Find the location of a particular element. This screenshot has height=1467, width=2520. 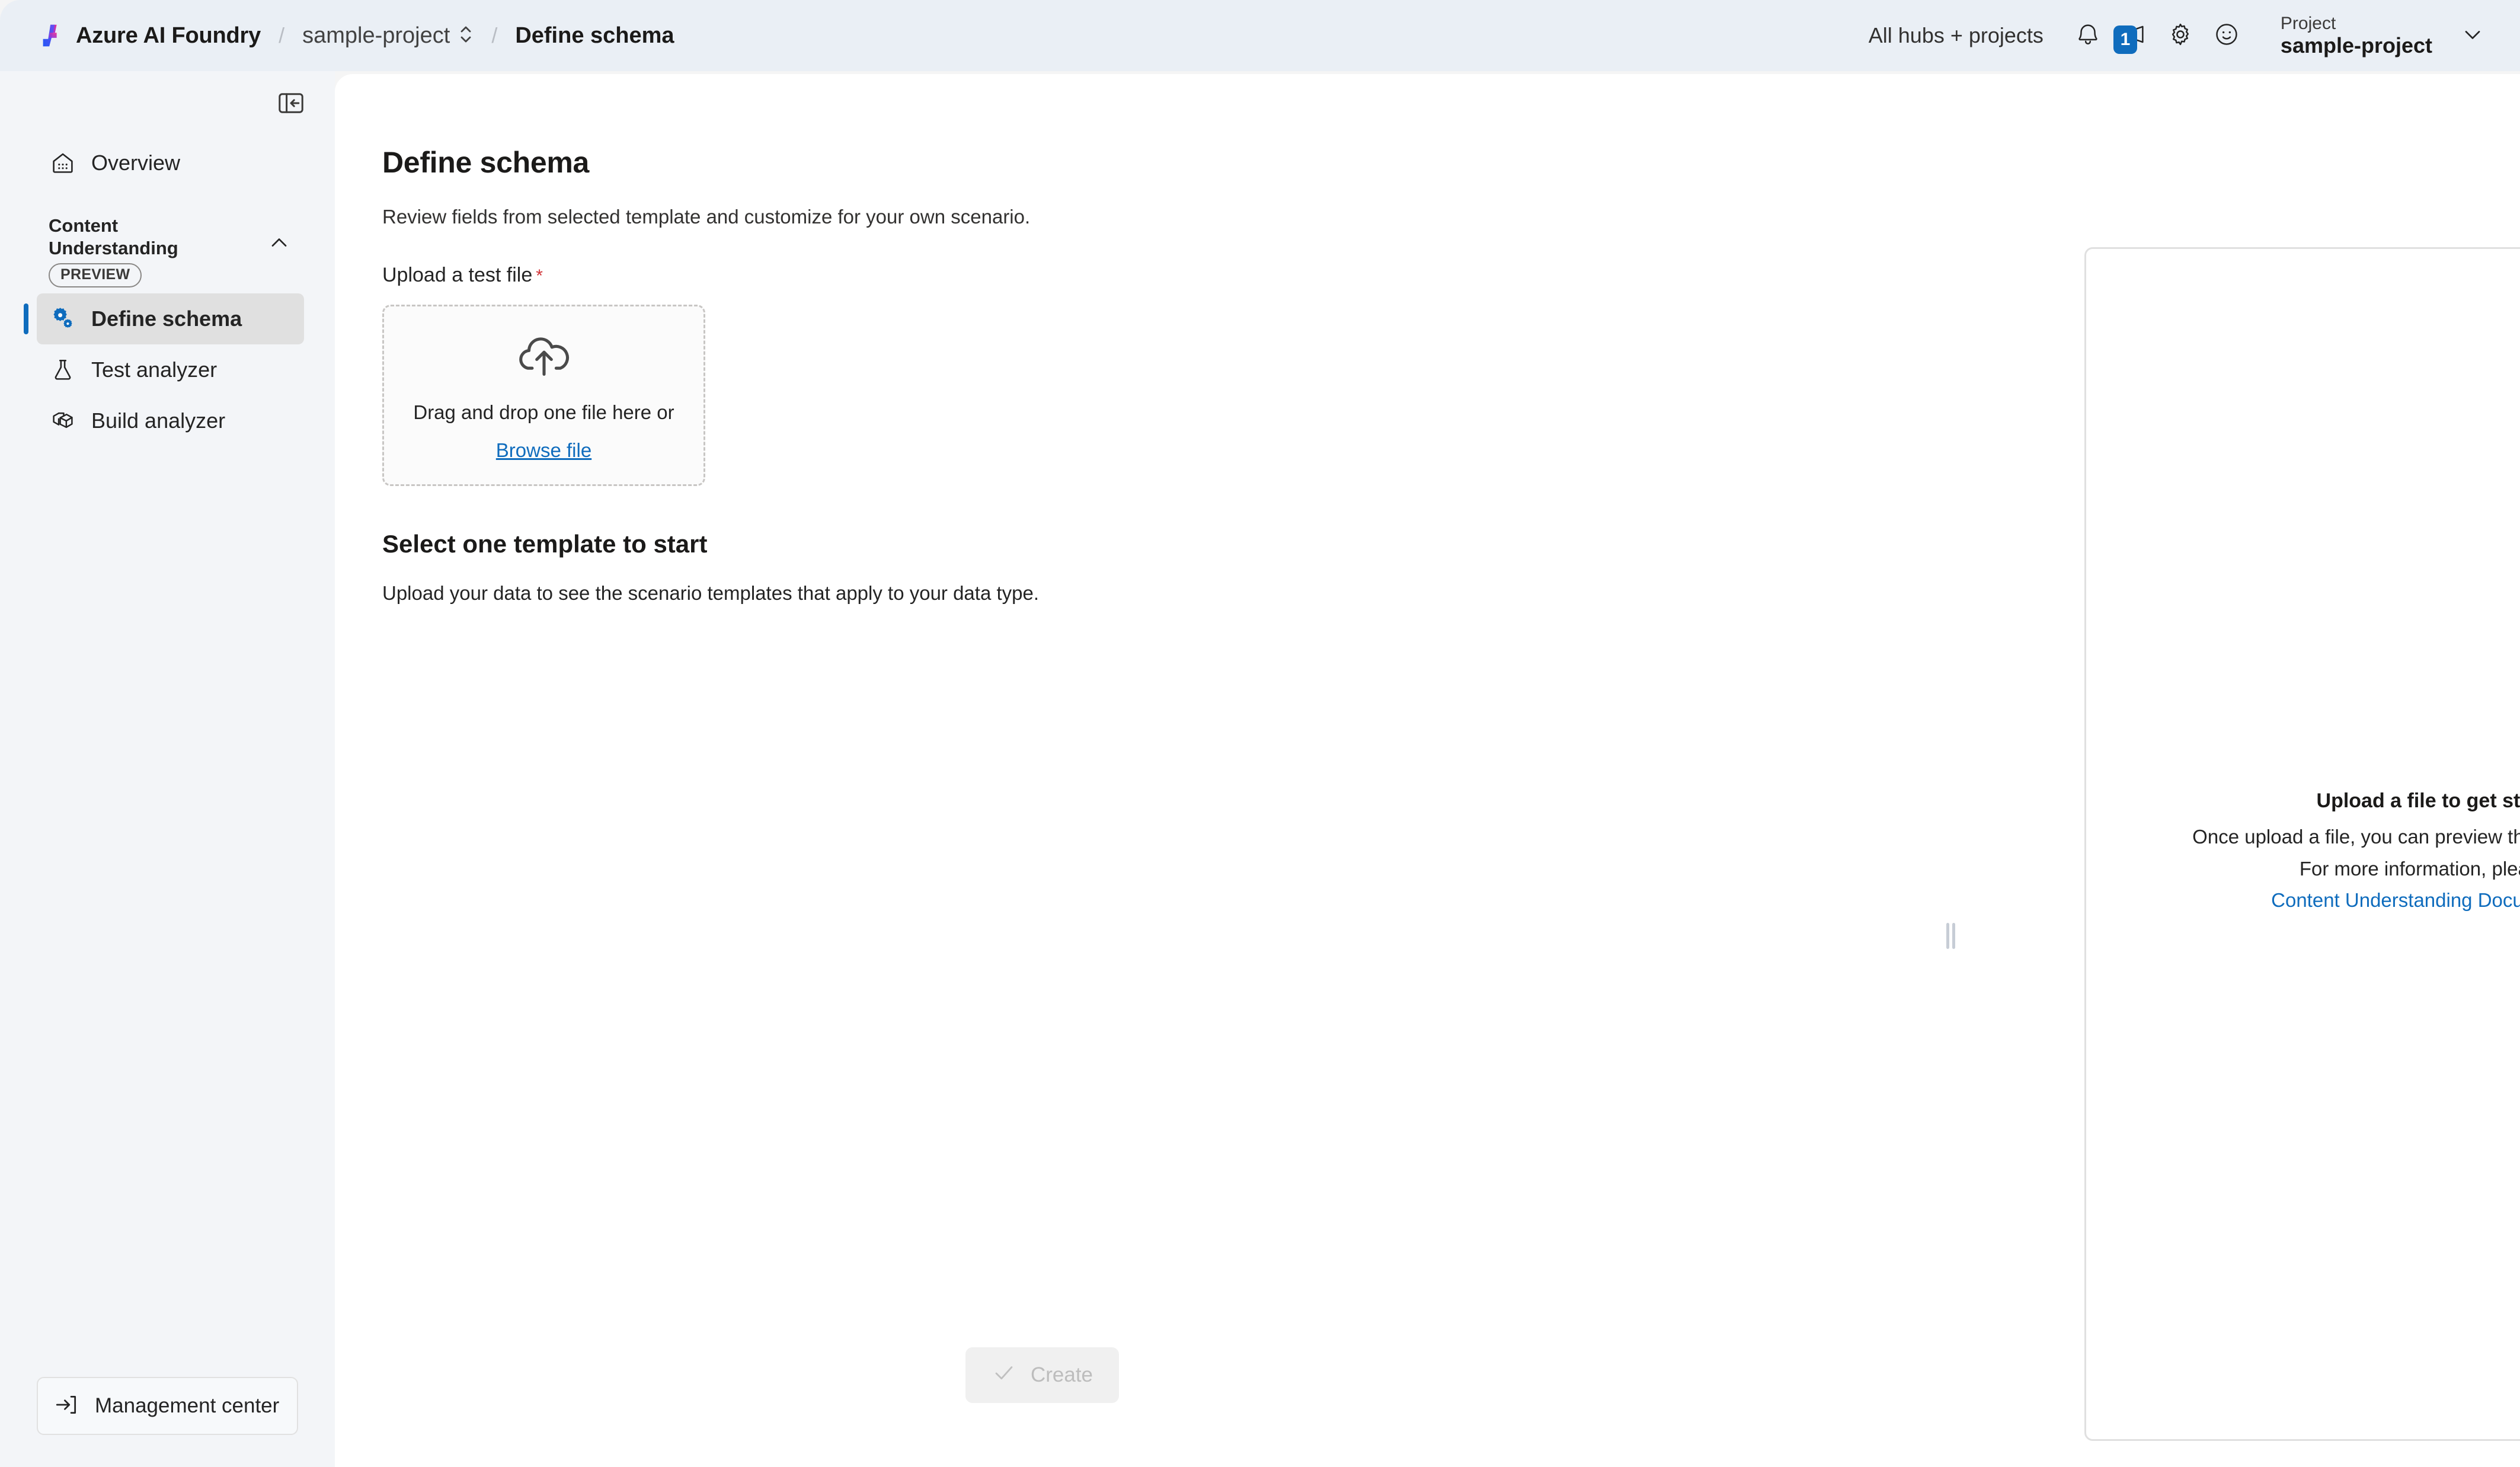

breadcrumb-project-switcher: sample-project is located at coordinates (388, 36).